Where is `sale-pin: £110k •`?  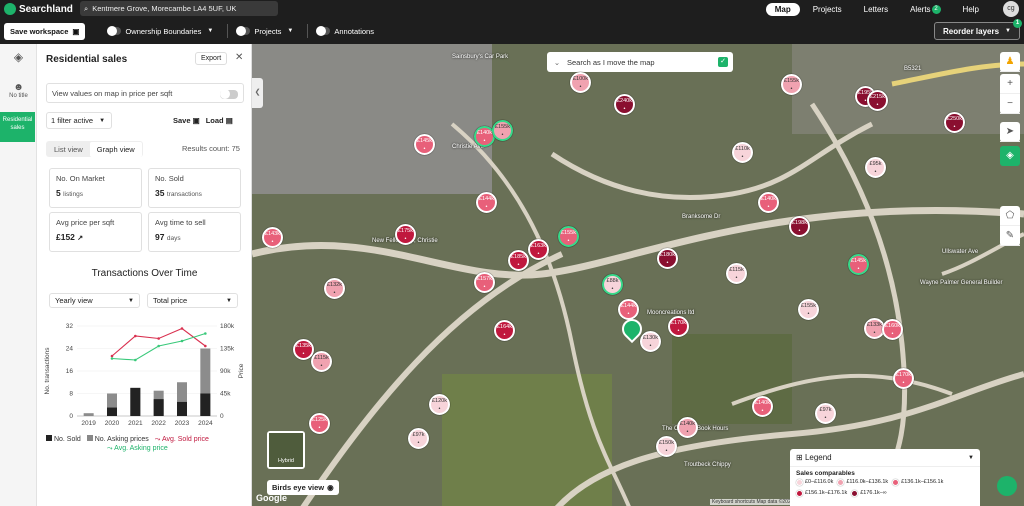 sale-pin: £110k • is located at coordinates (742, 152).